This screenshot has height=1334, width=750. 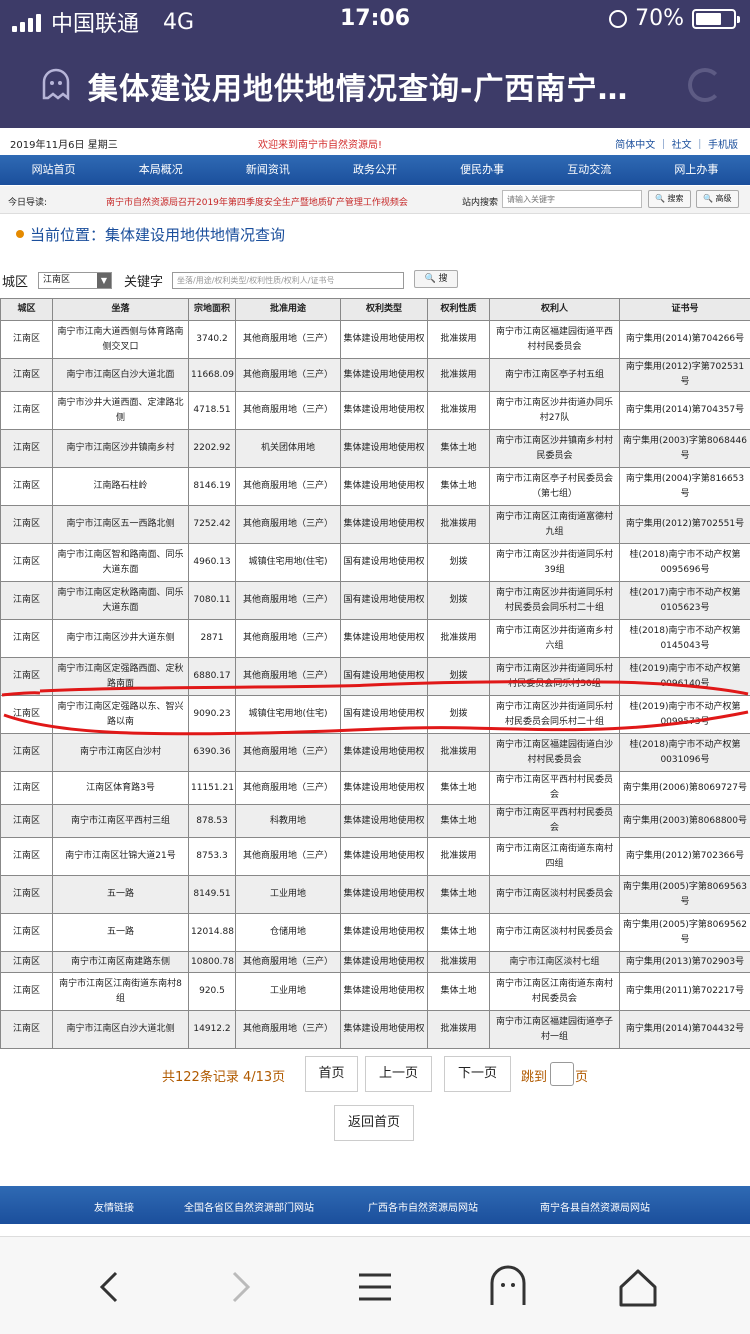 I want to click on nav-online: 网上办事, so click(x=696, y=170).